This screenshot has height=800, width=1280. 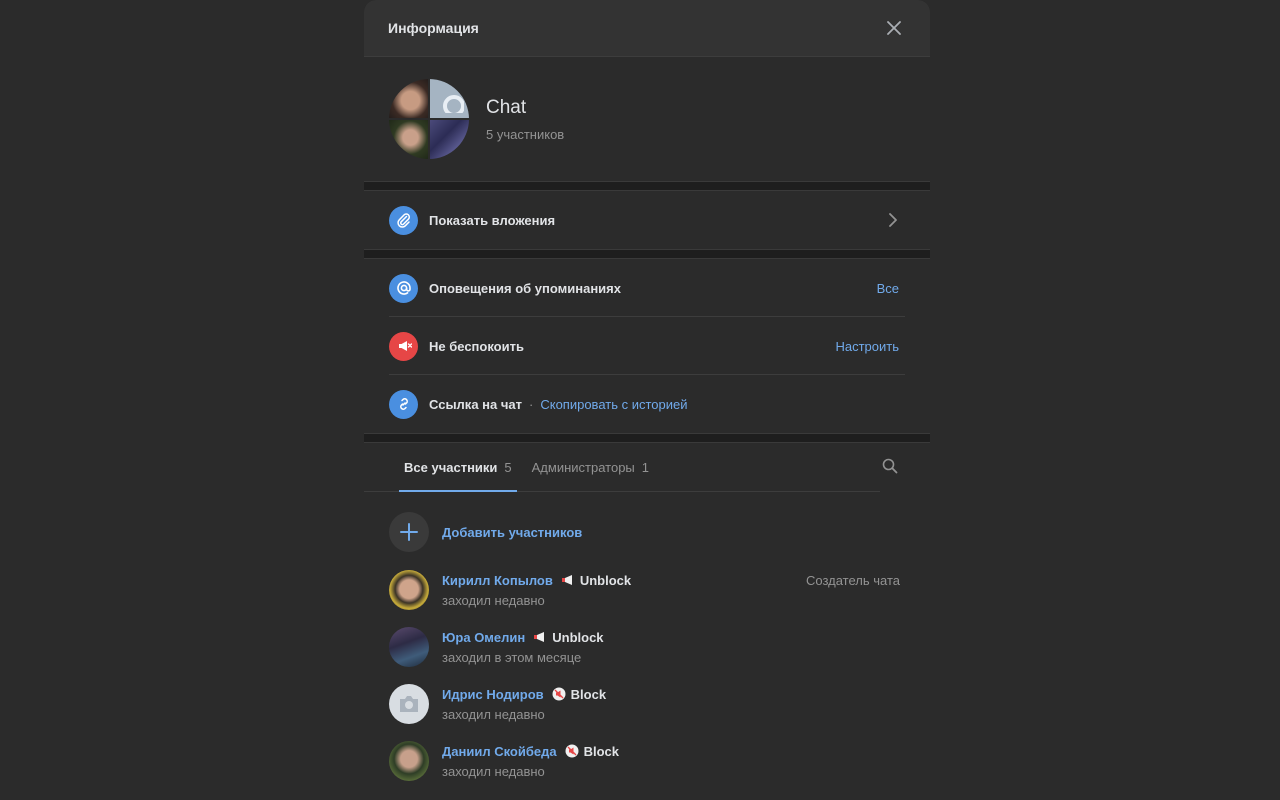 I want to click on tab-count: 1, so click(x=645, y=467).